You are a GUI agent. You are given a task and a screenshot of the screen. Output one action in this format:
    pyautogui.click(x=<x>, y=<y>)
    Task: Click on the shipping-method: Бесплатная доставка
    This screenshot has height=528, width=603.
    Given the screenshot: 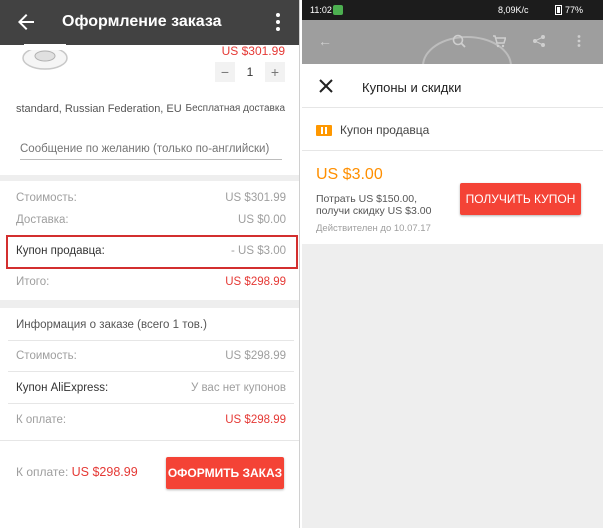 What is the action you would take?
    pyautogui.click(x=235, y=108)
    